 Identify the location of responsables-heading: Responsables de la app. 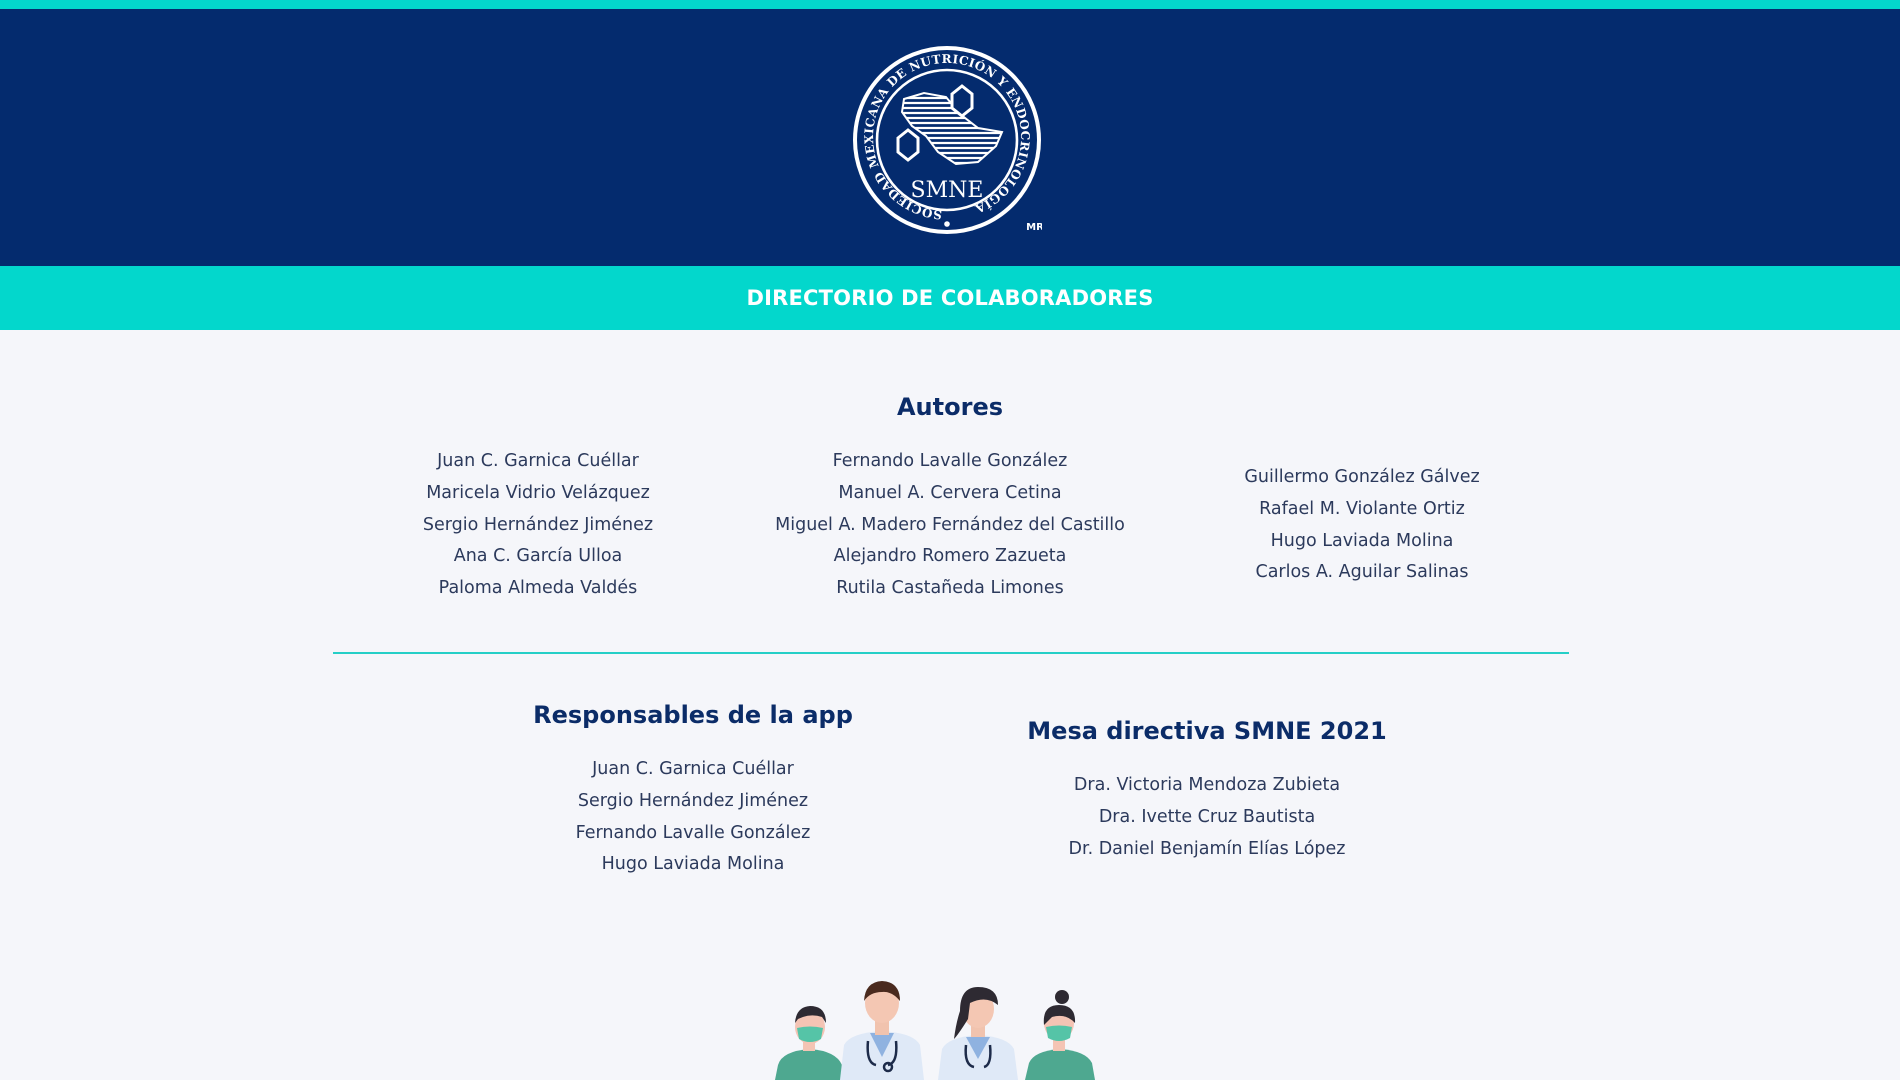
(693, 715).